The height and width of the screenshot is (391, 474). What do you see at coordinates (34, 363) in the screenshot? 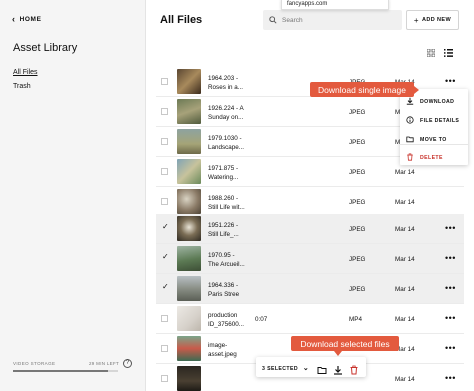
I see `storage-label: VIDEO STORAGE` at bounding box center [34, 363].